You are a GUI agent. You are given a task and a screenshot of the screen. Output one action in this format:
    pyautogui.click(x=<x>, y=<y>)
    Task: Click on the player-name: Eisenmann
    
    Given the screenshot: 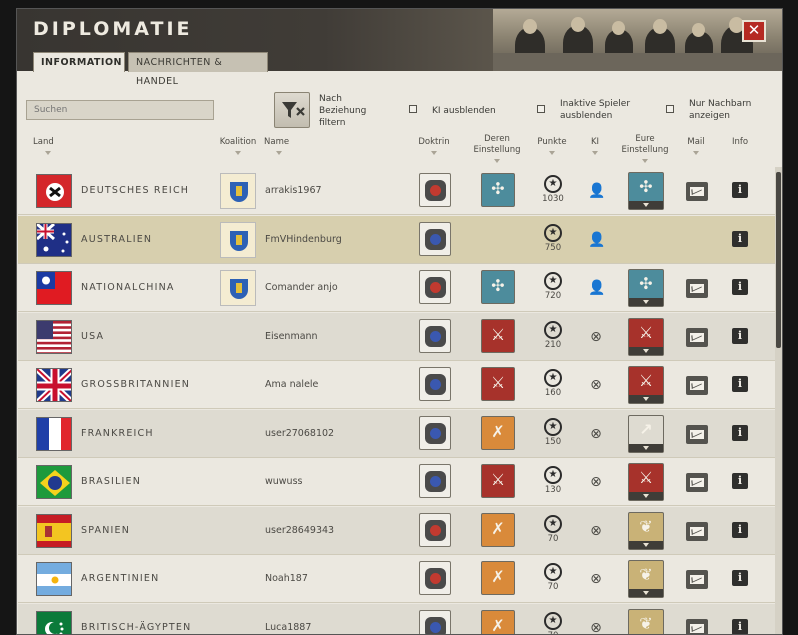 What is the action you would take?
    pyautogui.click(x=291, y=336)
    